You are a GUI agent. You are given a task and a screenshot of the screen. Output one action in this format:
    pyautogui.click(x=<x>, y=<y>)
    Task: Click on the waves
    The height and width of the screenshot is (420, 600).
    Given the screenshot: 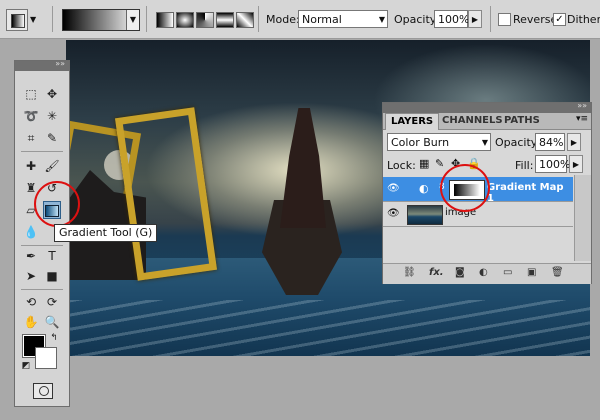 What is the action you would take?
    pyautogui.click(x=328, y=328)
    